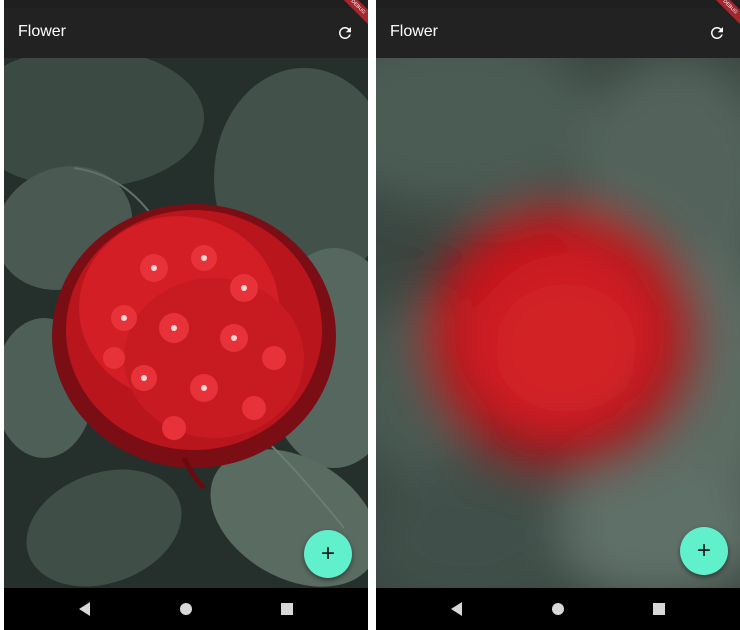 The height and width of the screenshot is (630, 740). I want to click on screen-divider, so click(370, 315).